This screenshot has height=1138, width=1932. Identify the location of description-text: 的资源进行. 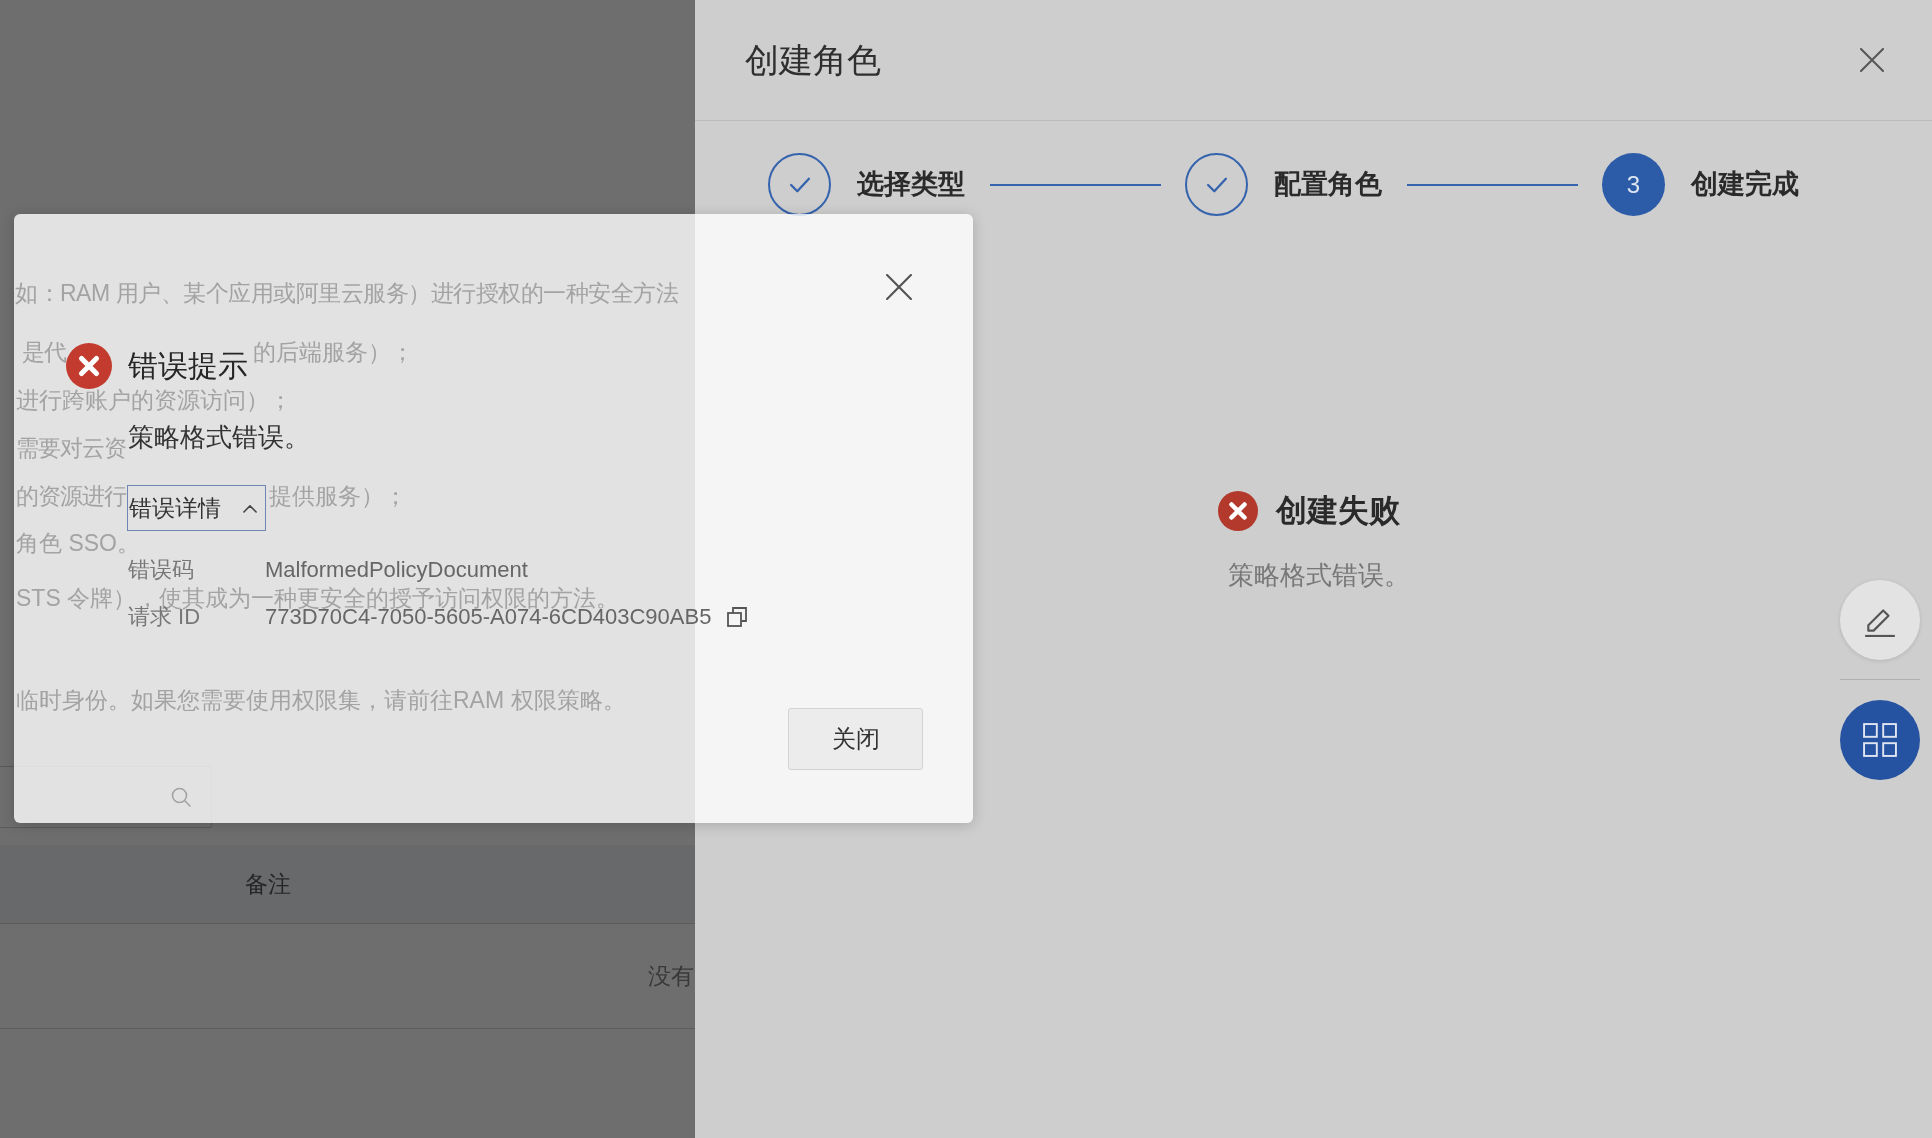
(71, 496).